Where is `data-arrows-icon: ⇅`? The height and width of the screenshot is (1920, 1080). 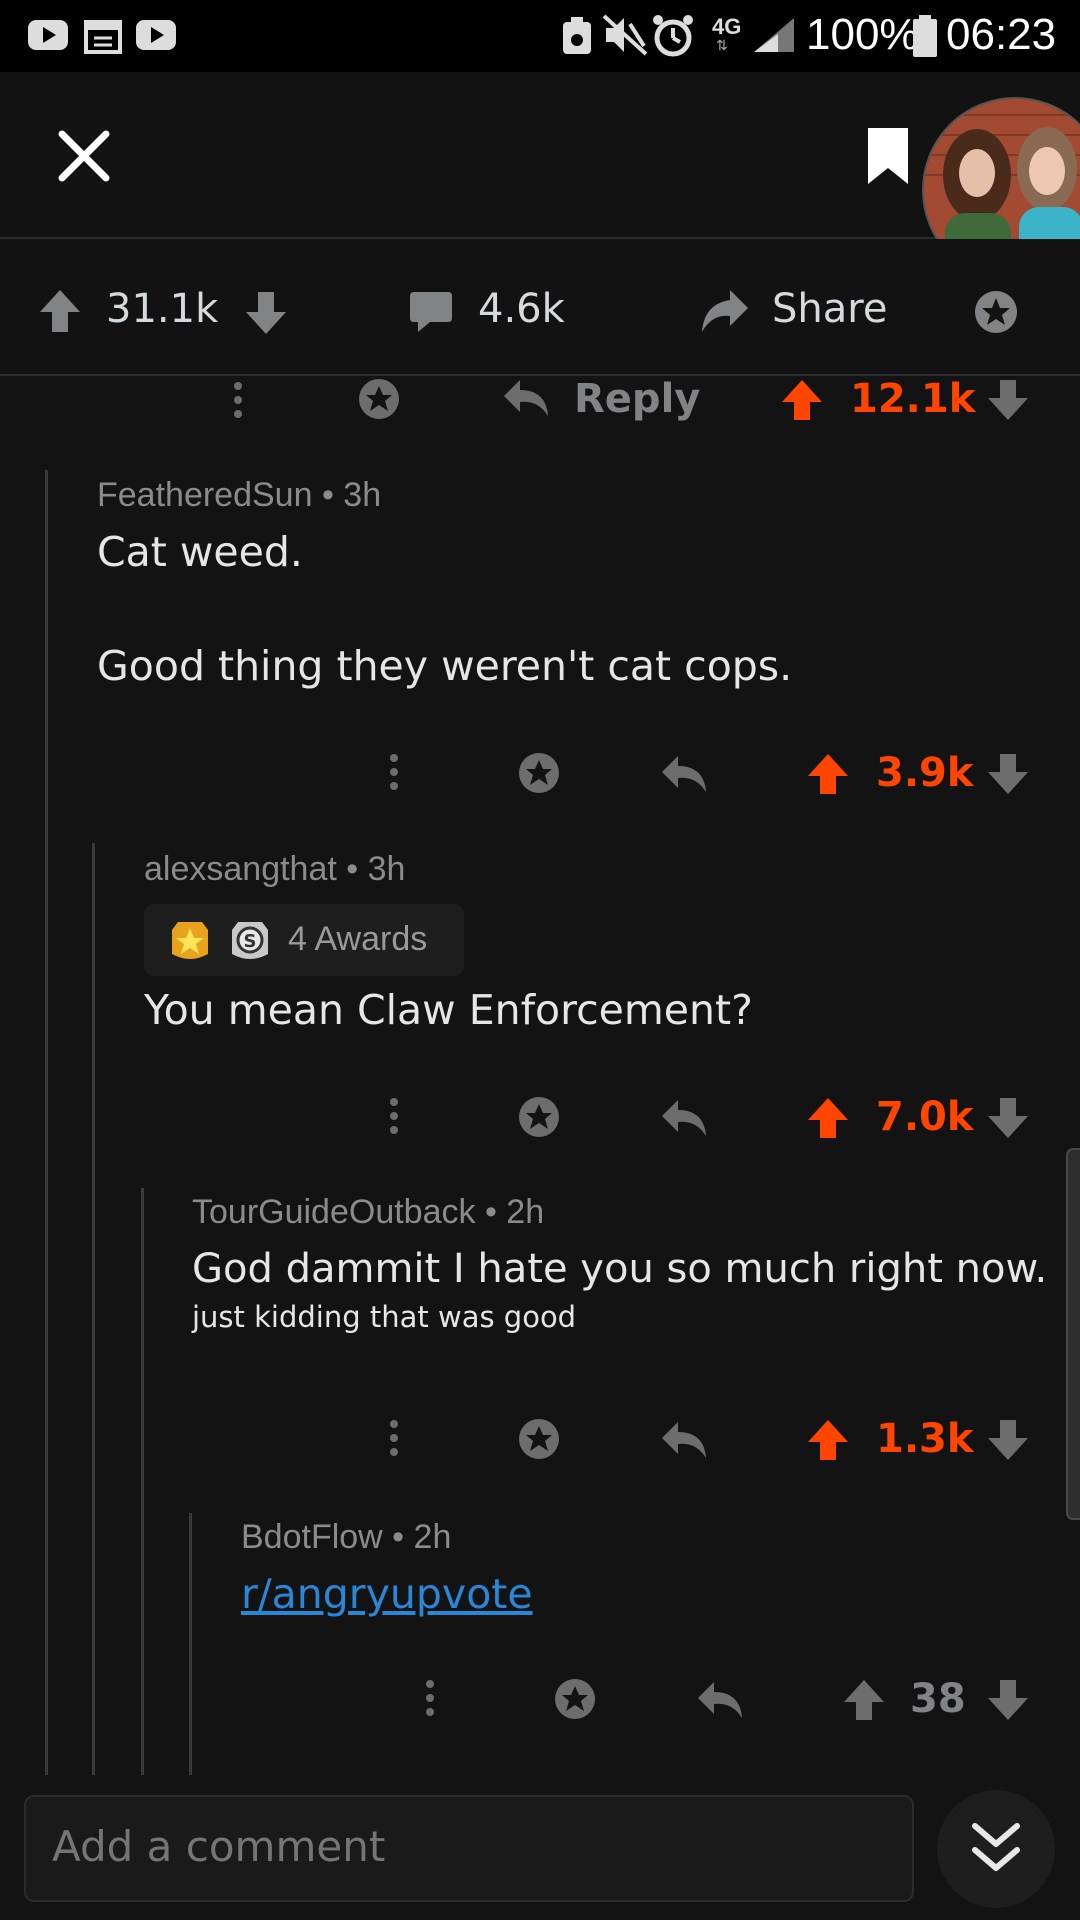
data-arrows-icon: ⇅ is located at coordinates (722, 46).